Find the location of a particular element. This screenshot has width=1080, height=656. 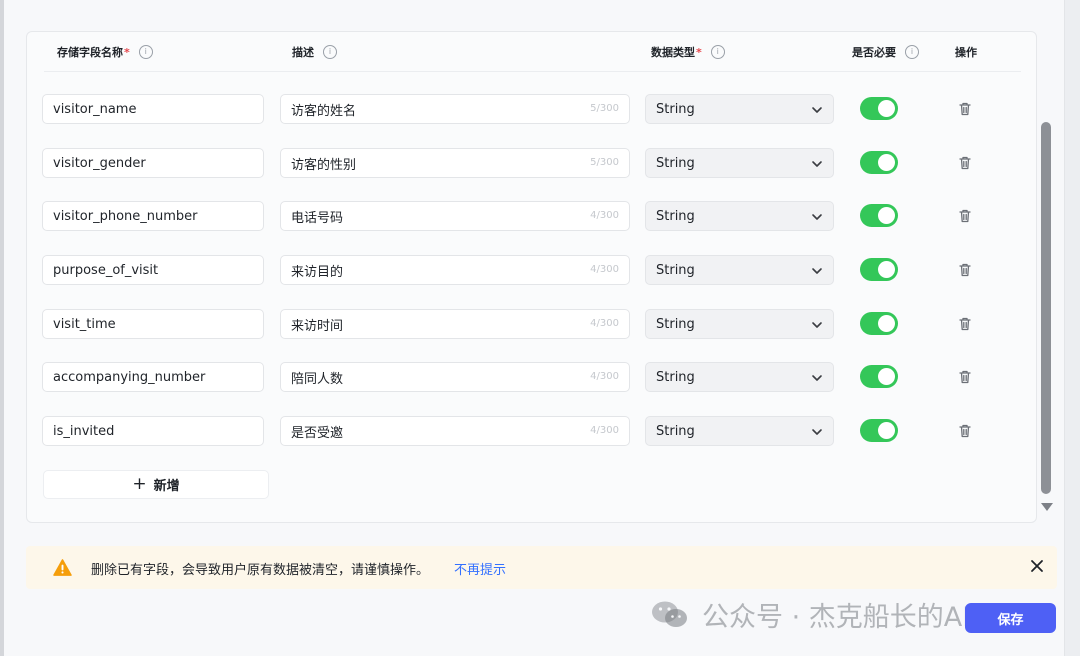

add-field-button: + 新增 is located at coordinates (156, 484).